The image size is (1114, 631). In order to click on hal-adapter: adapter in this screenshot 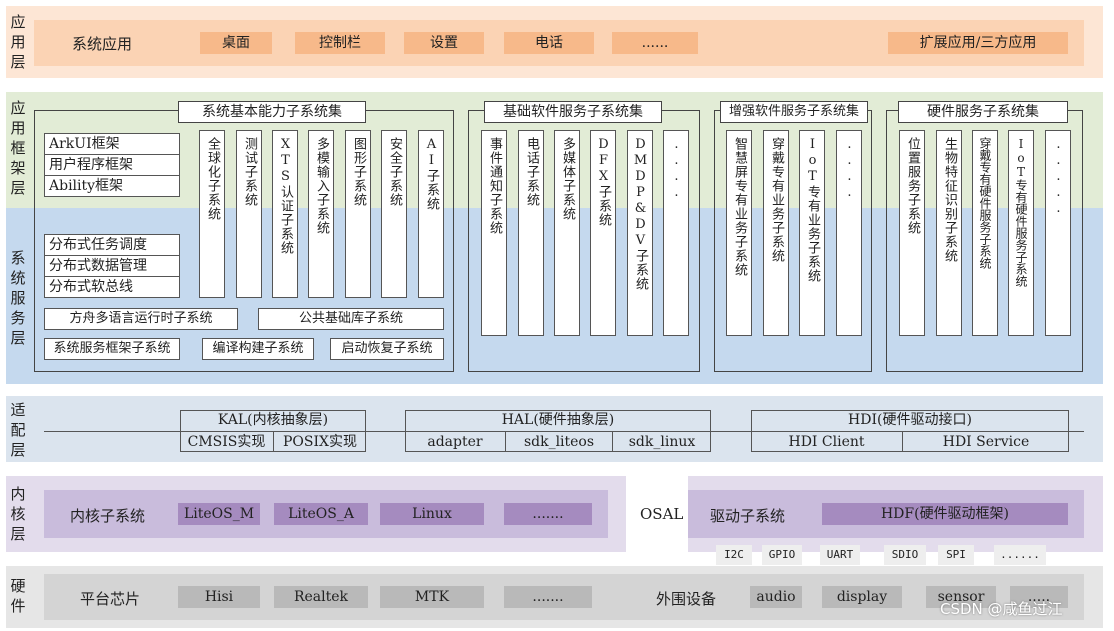, I will do `click(455, 442)`.